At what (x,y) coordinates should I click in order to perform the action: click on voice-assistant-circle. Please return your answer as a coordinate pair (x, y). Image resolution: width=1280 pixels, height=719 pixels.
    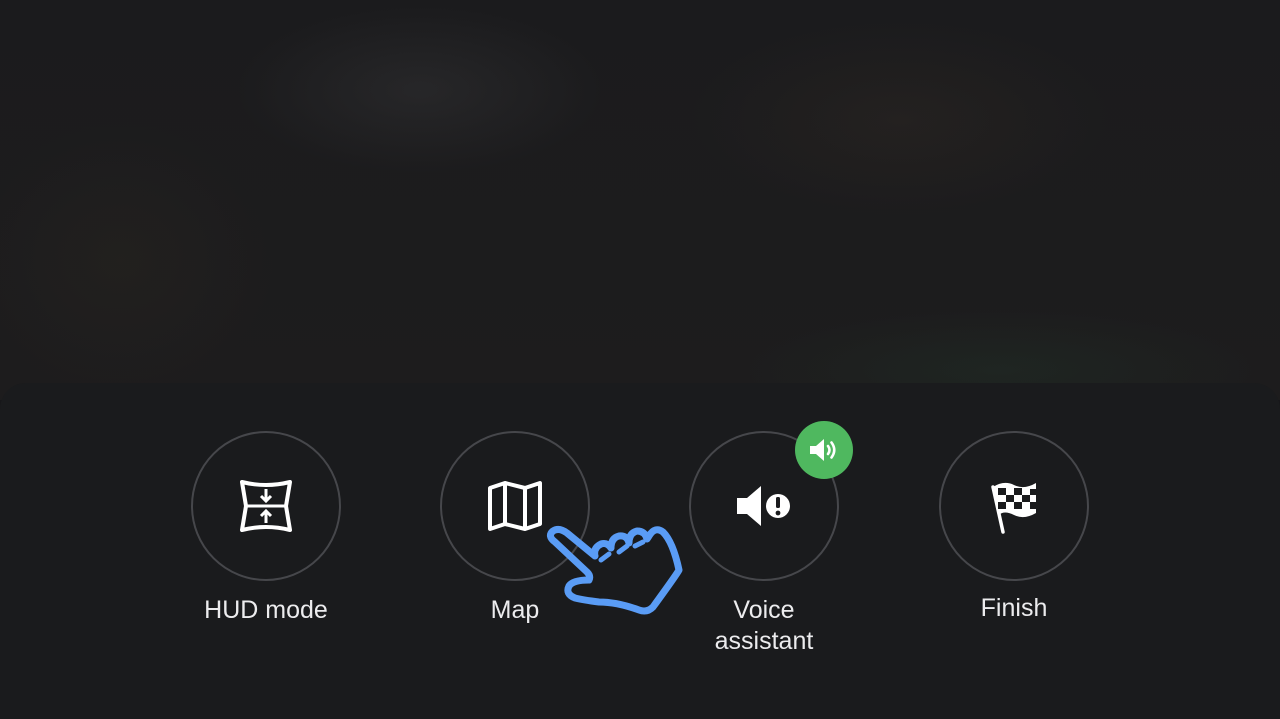
    Looking at the image, I should click on (771, 501).